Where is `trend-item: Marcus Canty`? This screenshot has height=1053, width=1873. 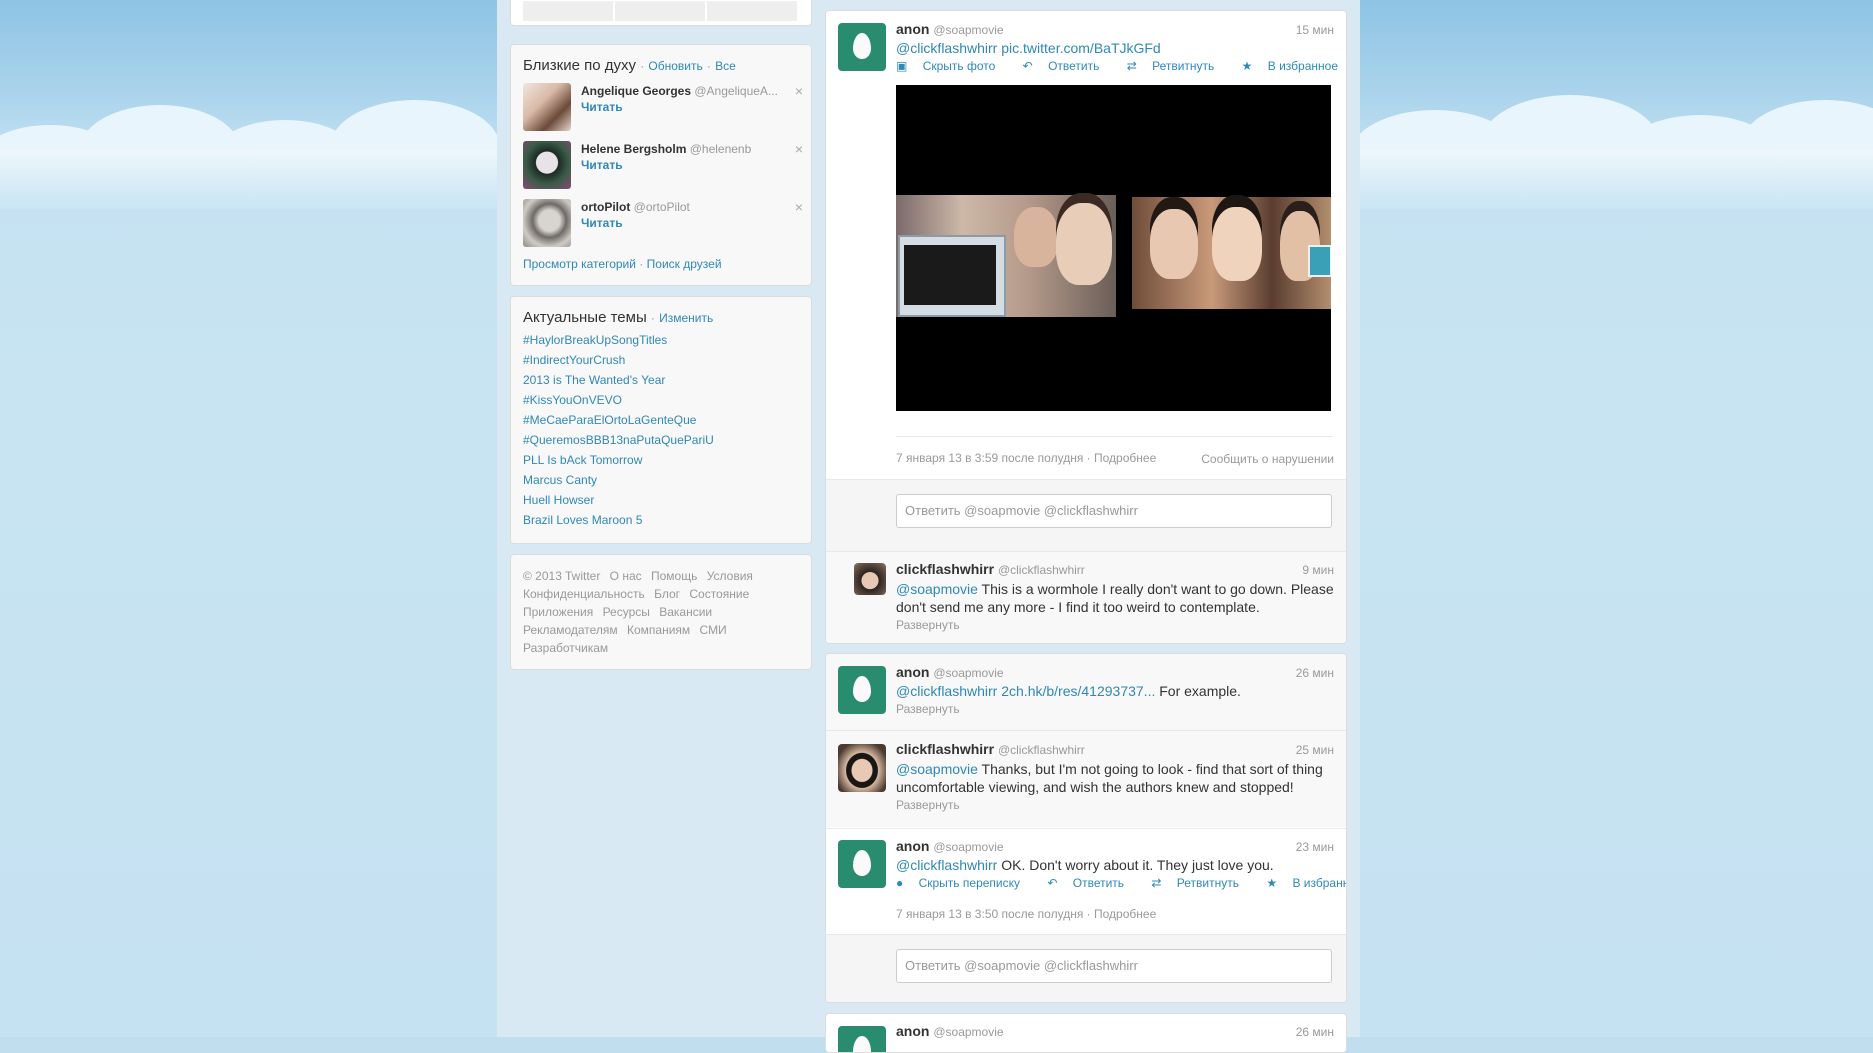
trend-item: Marcus Canty is located at coordinates (560, 480).